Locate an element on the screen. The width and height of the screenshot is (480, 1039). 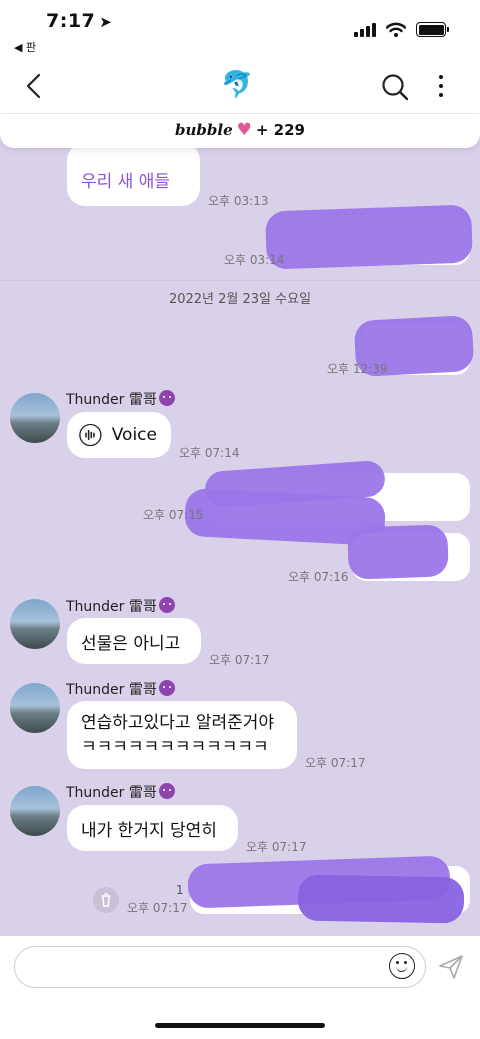
send-icon is located at coordinates (451, 969).